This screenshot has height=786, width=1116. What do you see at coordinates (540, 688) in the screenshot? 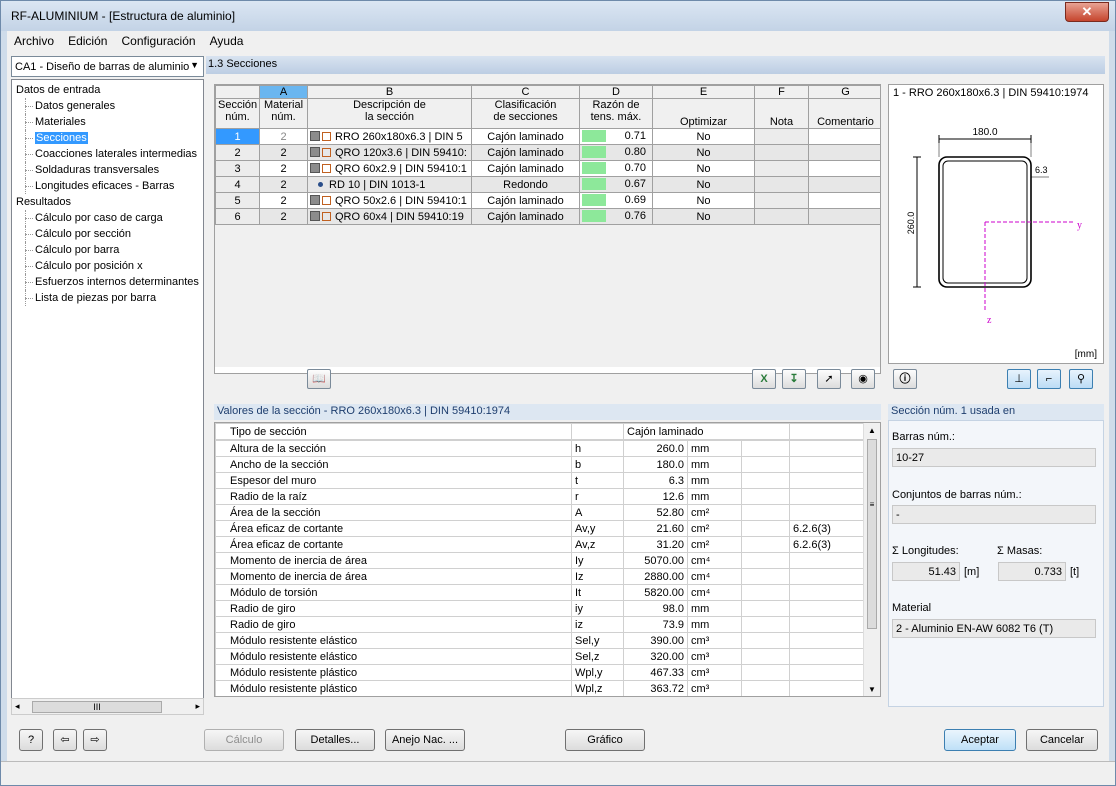
I see `property-row: Módulo resistente plástico Wpl,z 363.72 cm³` at bounding box center [540, 688].